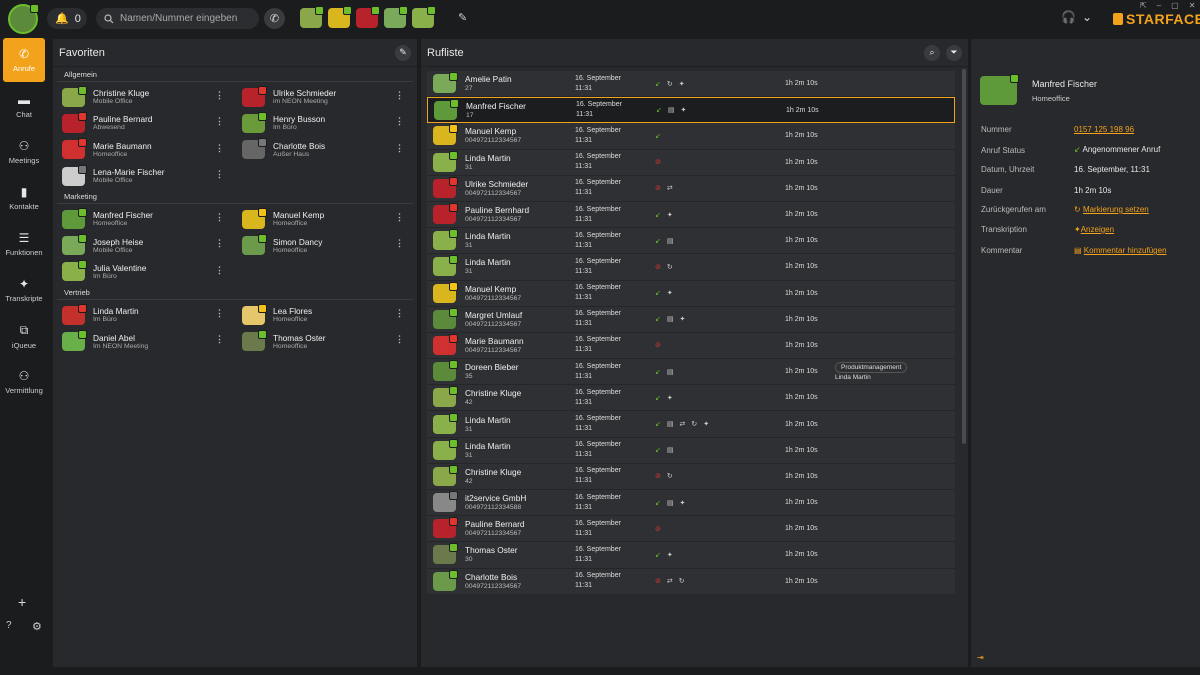 The width and height of the screenshot is (1200, 675). I want to click on search-box, so click(177, 18).